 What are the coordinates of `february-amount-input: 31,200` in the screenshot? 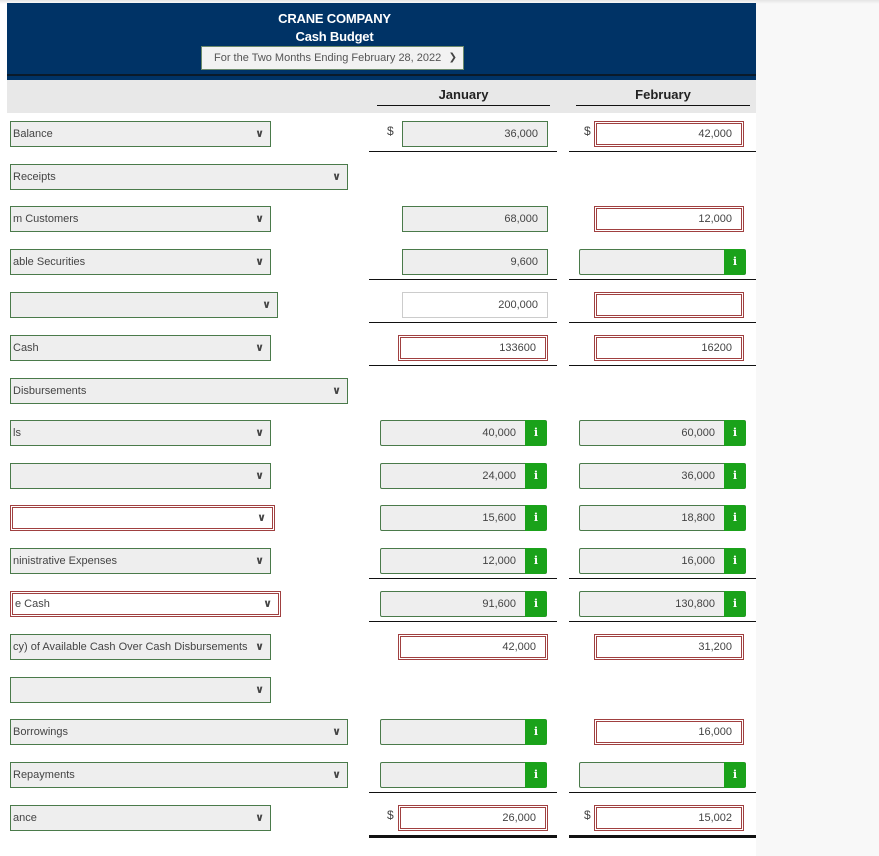 It's located at (669, 647).